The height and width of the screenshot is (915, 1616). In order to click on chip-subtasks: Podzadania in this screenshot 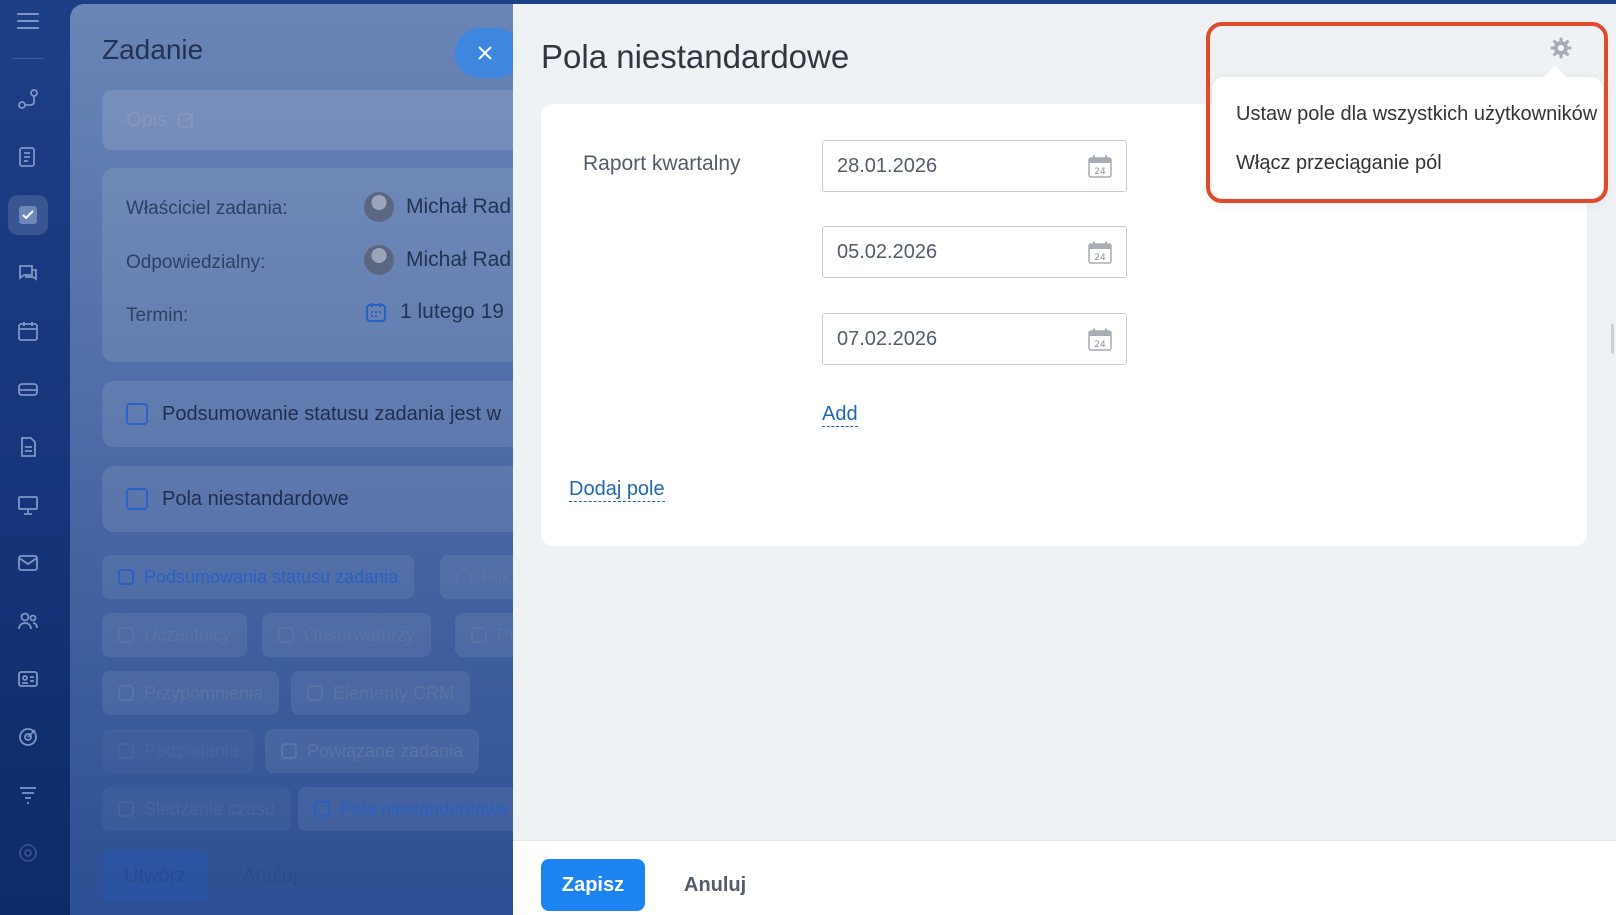, I will do `click(178, 751)`.